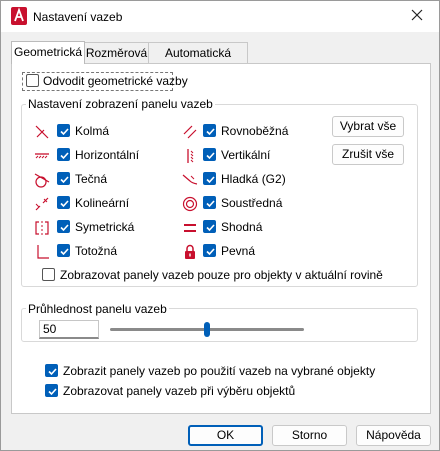 The image size is (440, 451). What do you see at coordinates (255, 131) in the screenshot?
I see `parallel-label: Rovnoběžná` at bounding box center [255, 131].